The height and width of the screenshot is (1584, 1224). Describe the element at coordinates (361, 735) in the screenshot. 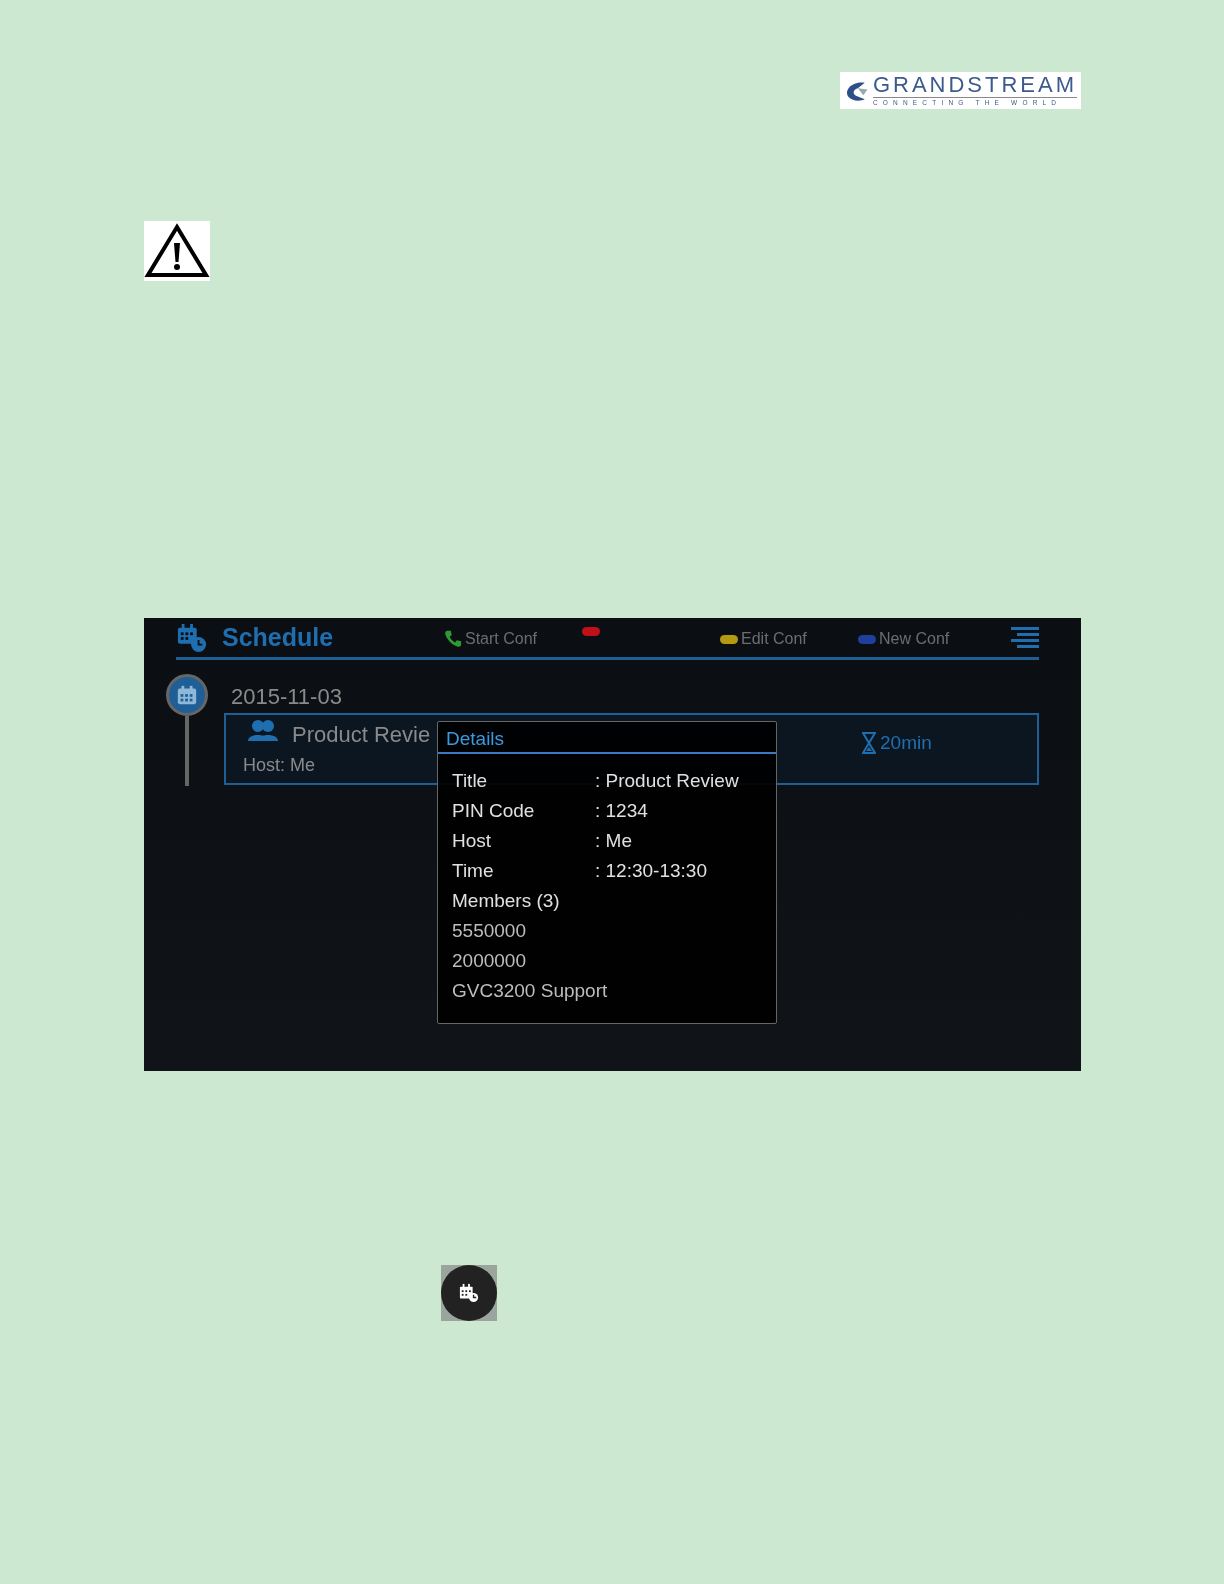

I see `meeting-title: Product Revie` at that location.